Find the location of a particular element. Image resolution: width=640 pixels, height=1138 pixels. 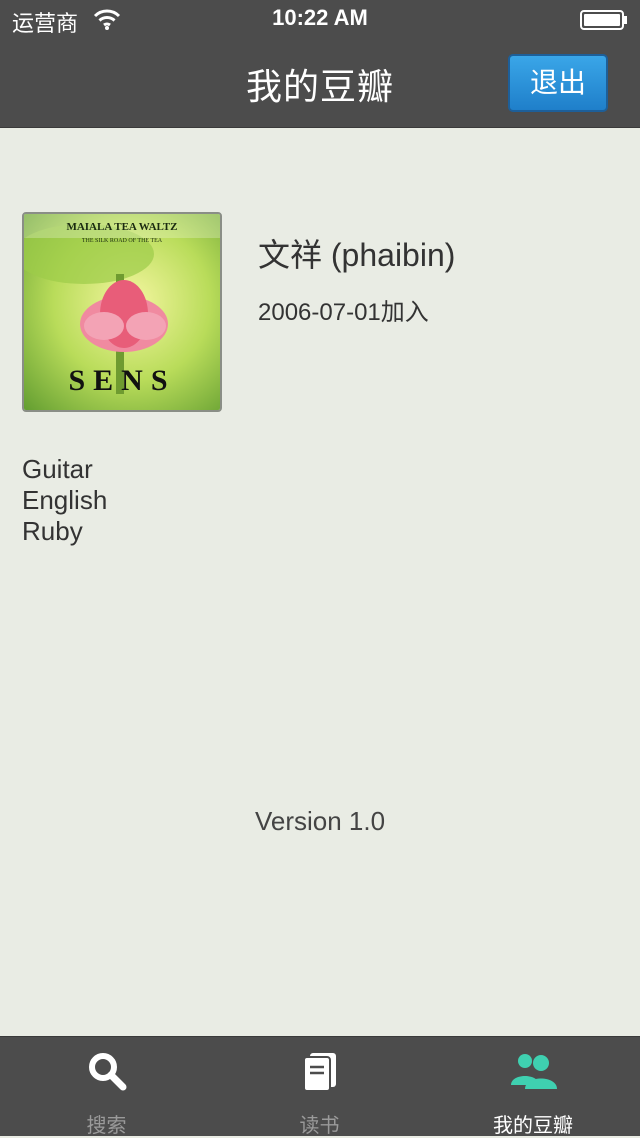

status-bar: 运营商 10:22 AM is located at coordinates (320, 20).